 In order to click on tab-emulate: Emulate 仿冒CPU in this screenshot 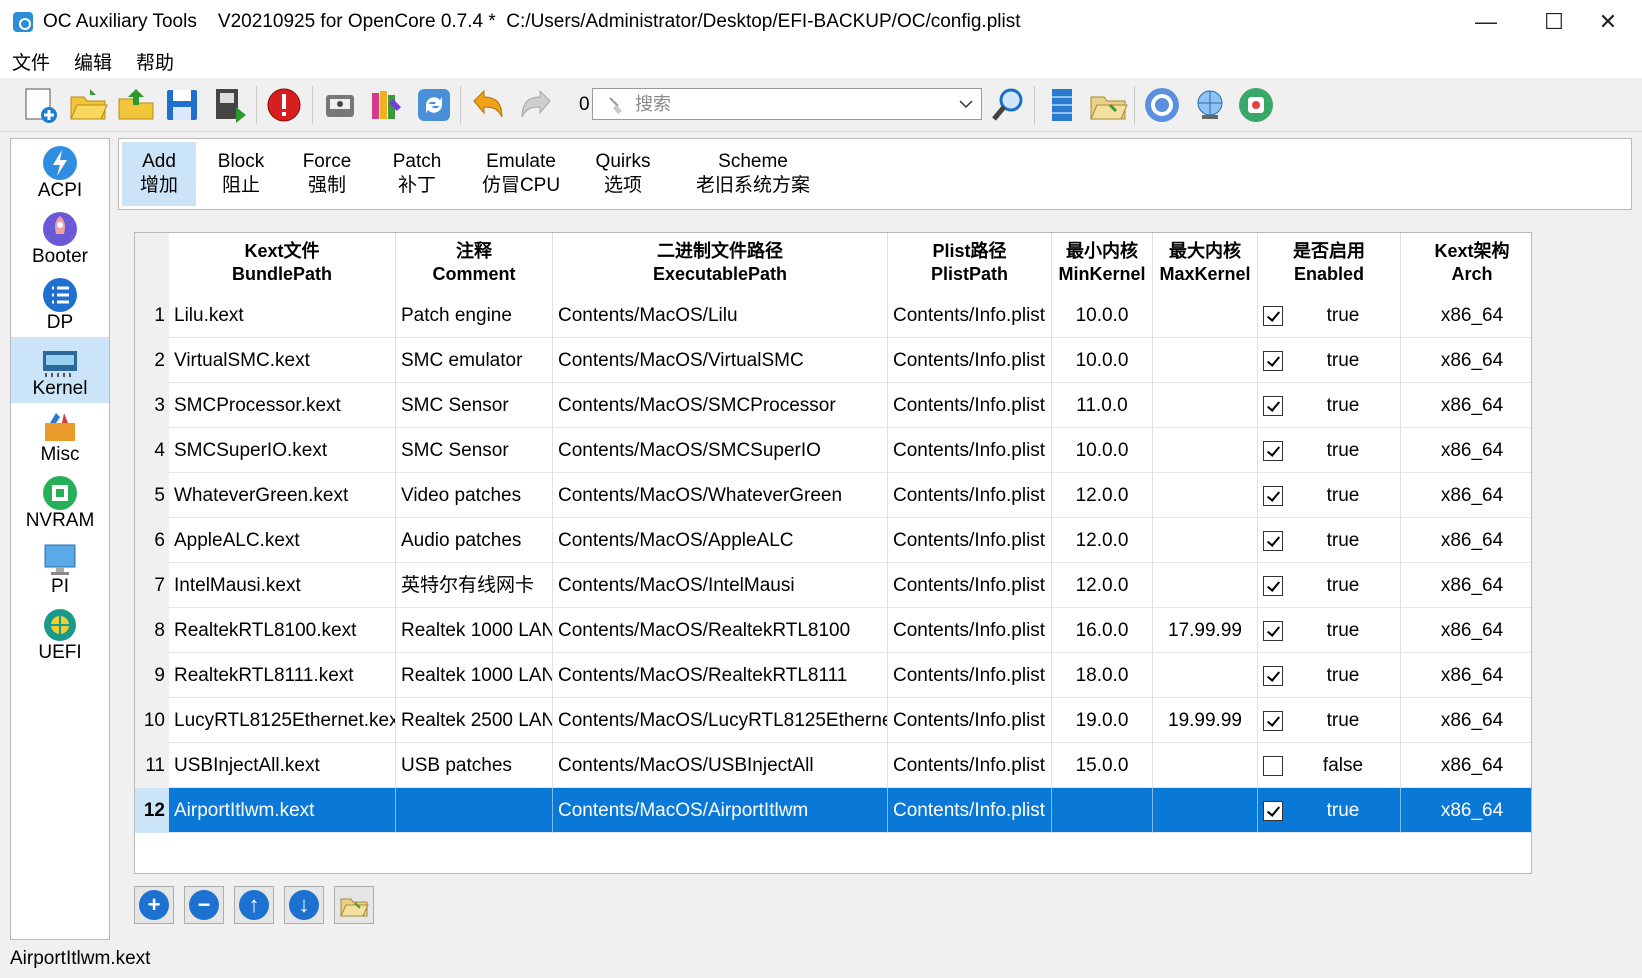, I will do `click(521, 174)`.